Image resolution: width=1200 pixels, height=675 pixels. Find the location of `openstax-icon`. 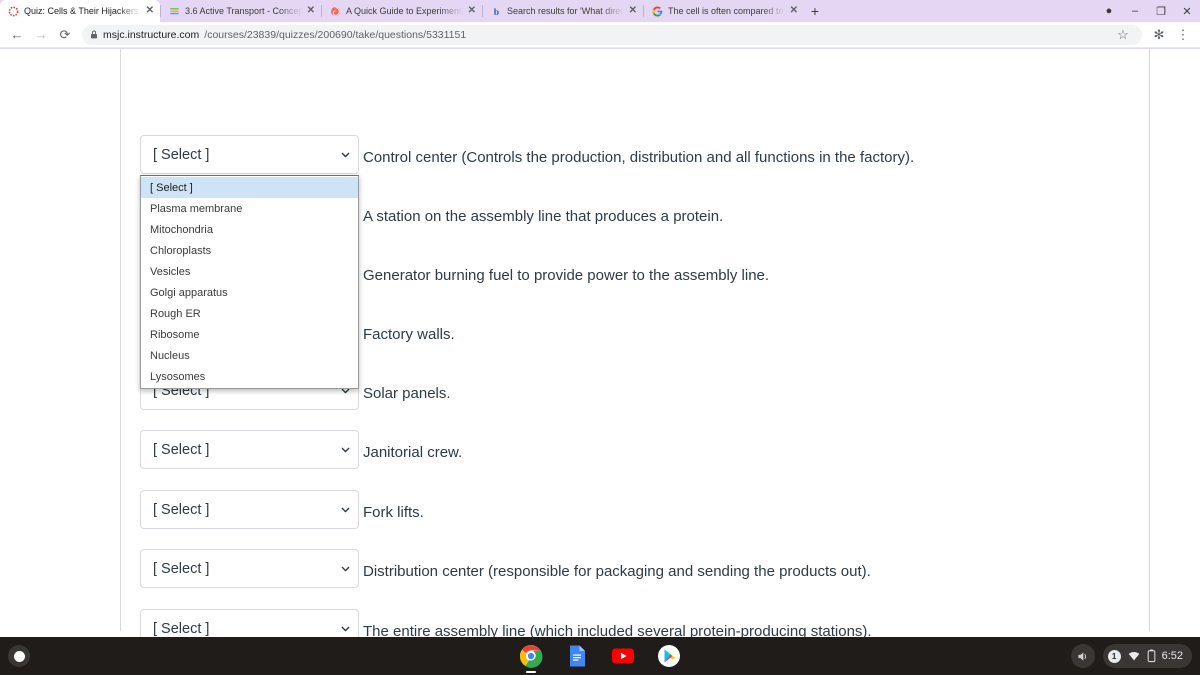

openstax-icon is located at coordinates (174, 10).